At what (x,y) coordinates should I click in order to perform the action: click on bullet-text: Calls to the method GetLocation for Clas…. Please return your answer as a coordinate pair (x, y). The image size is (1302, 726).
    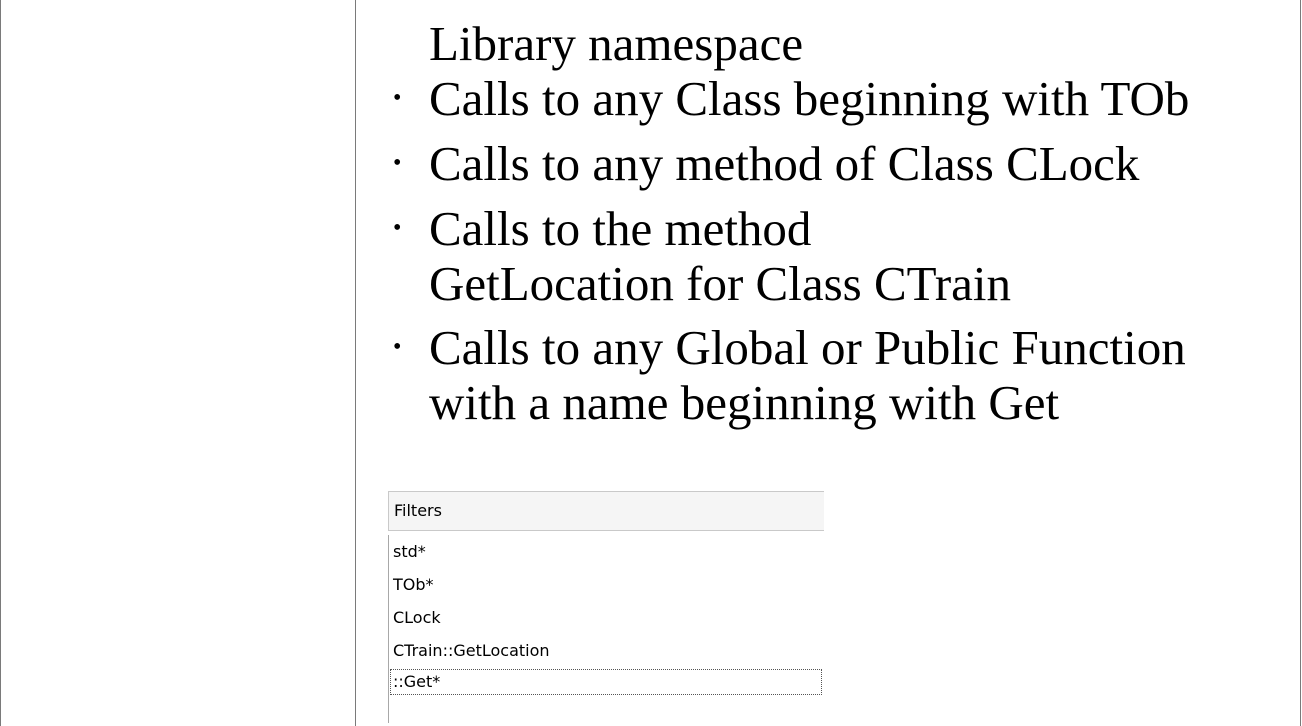
    Looking at the image, I should click on (720, 256).